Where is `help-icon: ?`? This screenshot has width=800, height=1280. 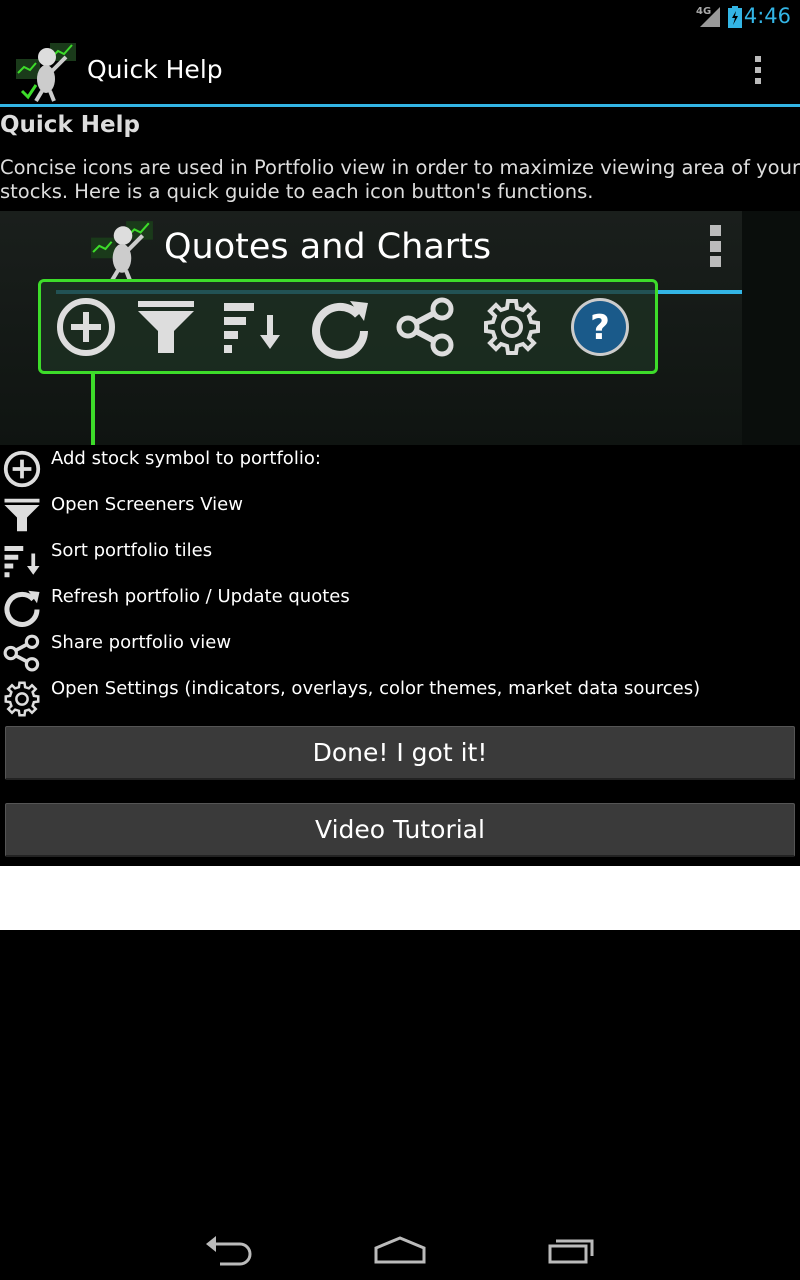 help-icon: ? is located at coordinates (600, 327).